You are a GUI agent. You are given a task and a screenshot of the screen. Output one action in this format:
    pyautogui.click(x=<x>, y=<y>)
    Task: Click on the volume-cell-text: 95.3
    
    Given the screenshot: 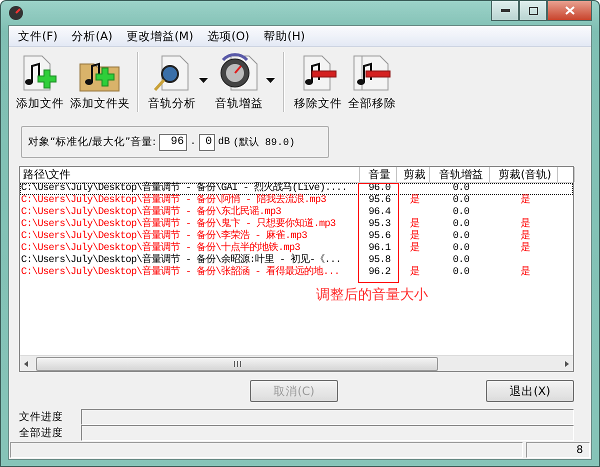 What is the action you would take?
    pyautogui.click(x=379, y=225)
    